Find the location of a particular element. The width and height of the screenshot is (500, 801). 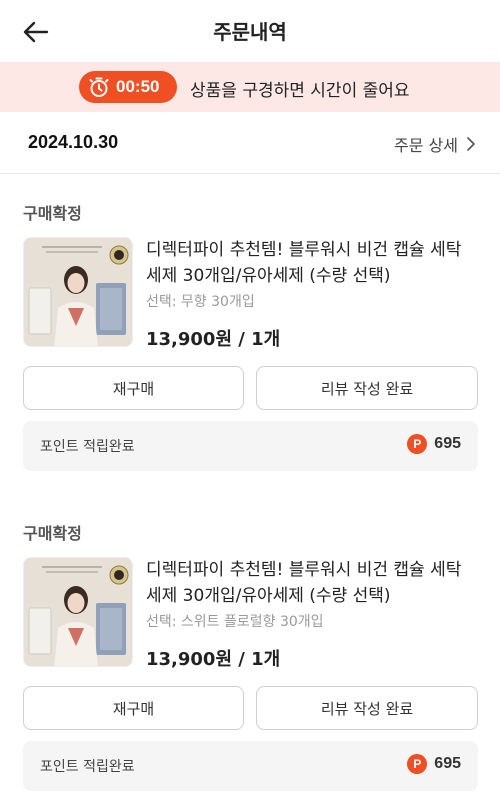

timer-pill: 00:50 is located at coordinates (128, 87).